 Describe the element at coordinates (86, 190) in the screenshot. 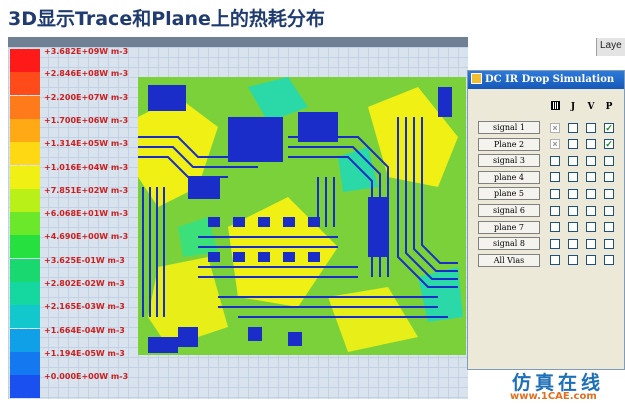

I see `legend-label: +7.851E+02W m-3` at that location.